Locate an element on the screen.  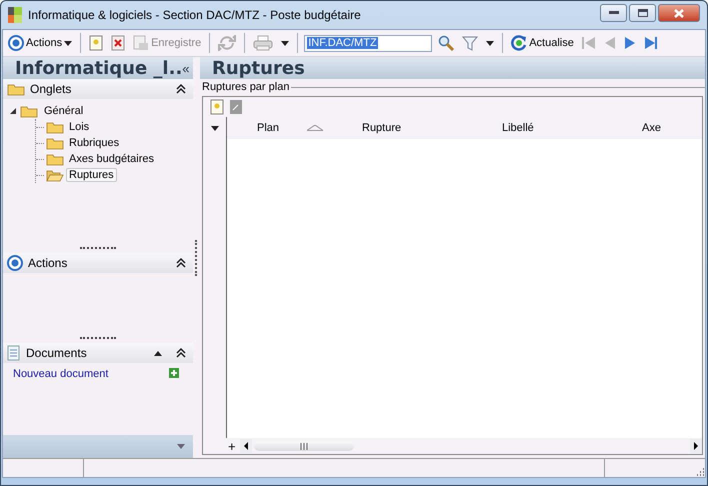
next-icon is located at coordinates (630, 43).